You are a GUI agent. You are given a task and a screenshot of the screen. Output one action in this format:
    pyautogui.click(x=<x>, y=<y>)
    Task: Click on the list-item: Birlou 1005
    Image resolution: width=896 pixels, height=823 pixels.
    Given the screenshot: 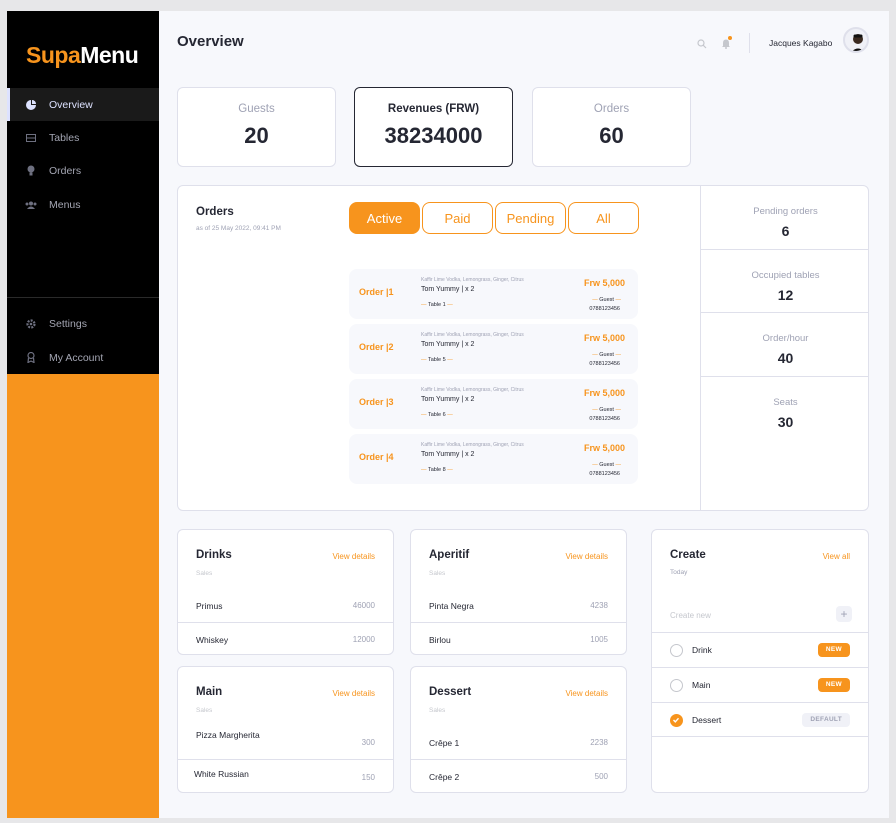 What is the action you would take?
    pyautogui.click(x=518, y=638)
    